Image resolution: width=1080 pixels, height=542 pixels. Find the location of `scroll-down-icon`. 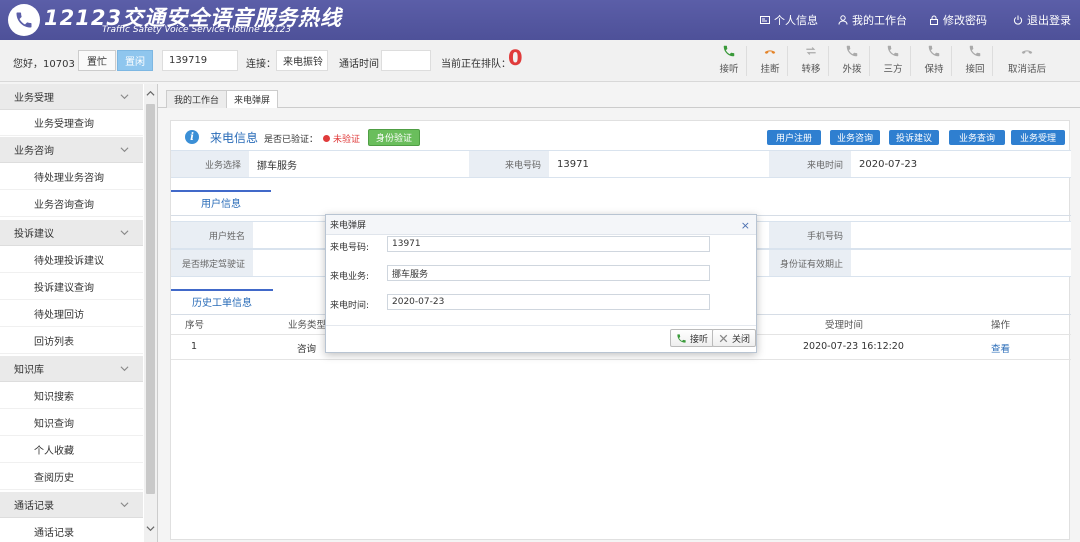

scroll-down-icon is located at coordinates (150, 528).